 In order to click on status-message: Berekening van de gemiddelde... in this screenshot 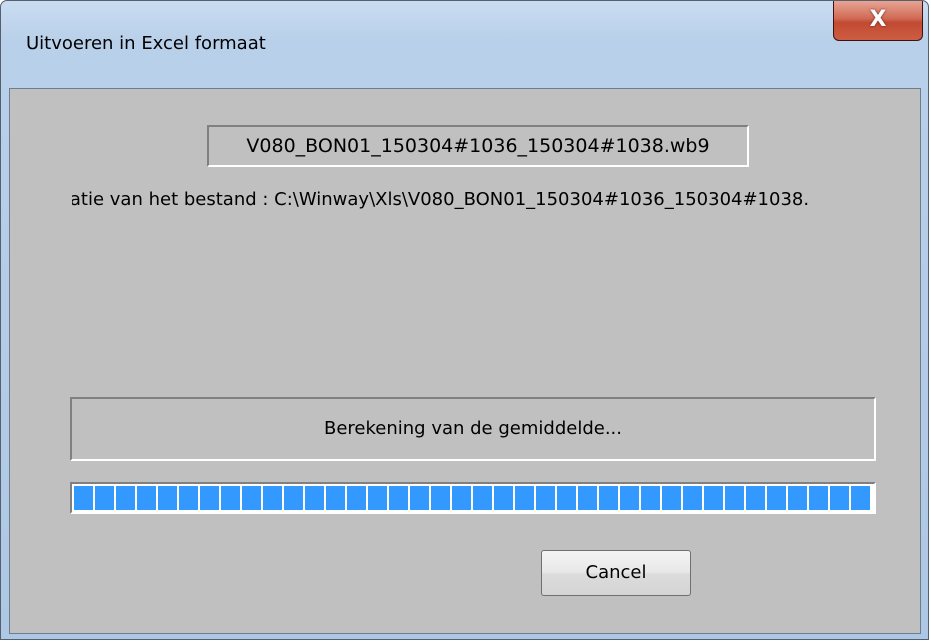, I will do `click(473, 429)`.